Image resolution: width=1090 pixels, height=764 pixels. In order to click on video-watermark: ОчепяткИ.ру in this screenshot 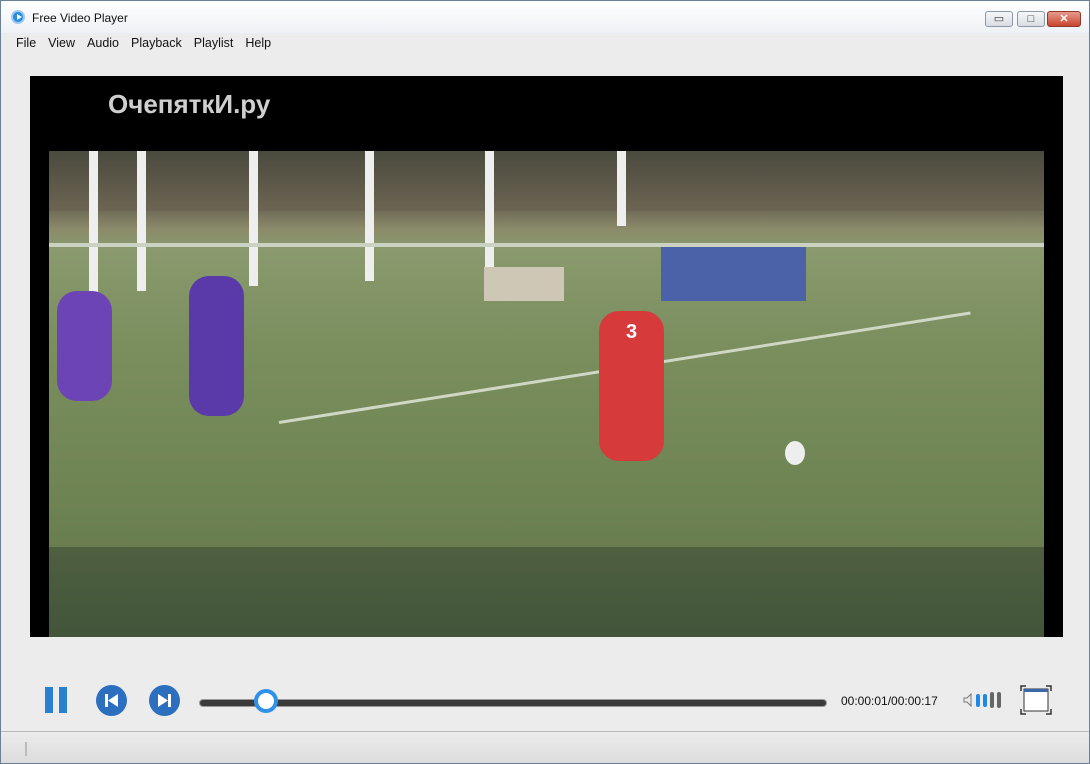, I will do `click(189, 104)`.